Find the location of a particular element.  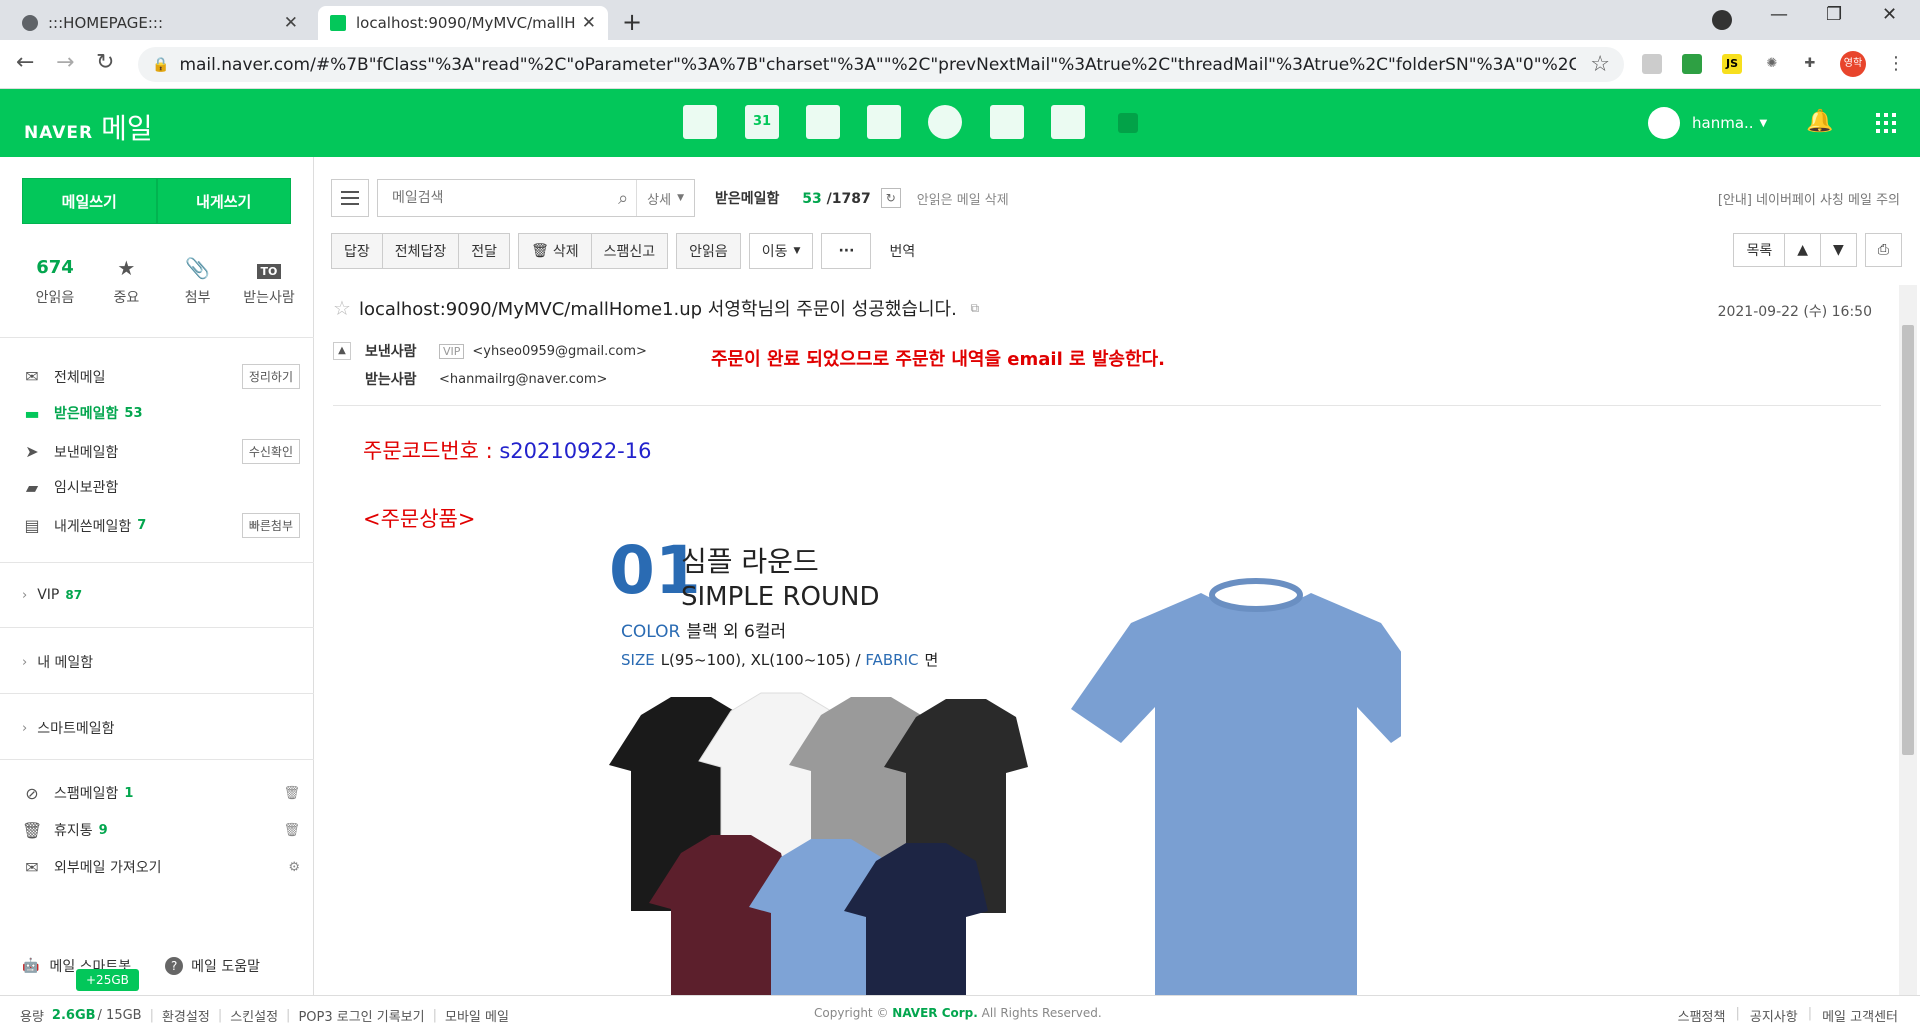

folder-self: ▤ 내게쓴메일함 7 빠른첨부 is located at coordinates (161, 525).